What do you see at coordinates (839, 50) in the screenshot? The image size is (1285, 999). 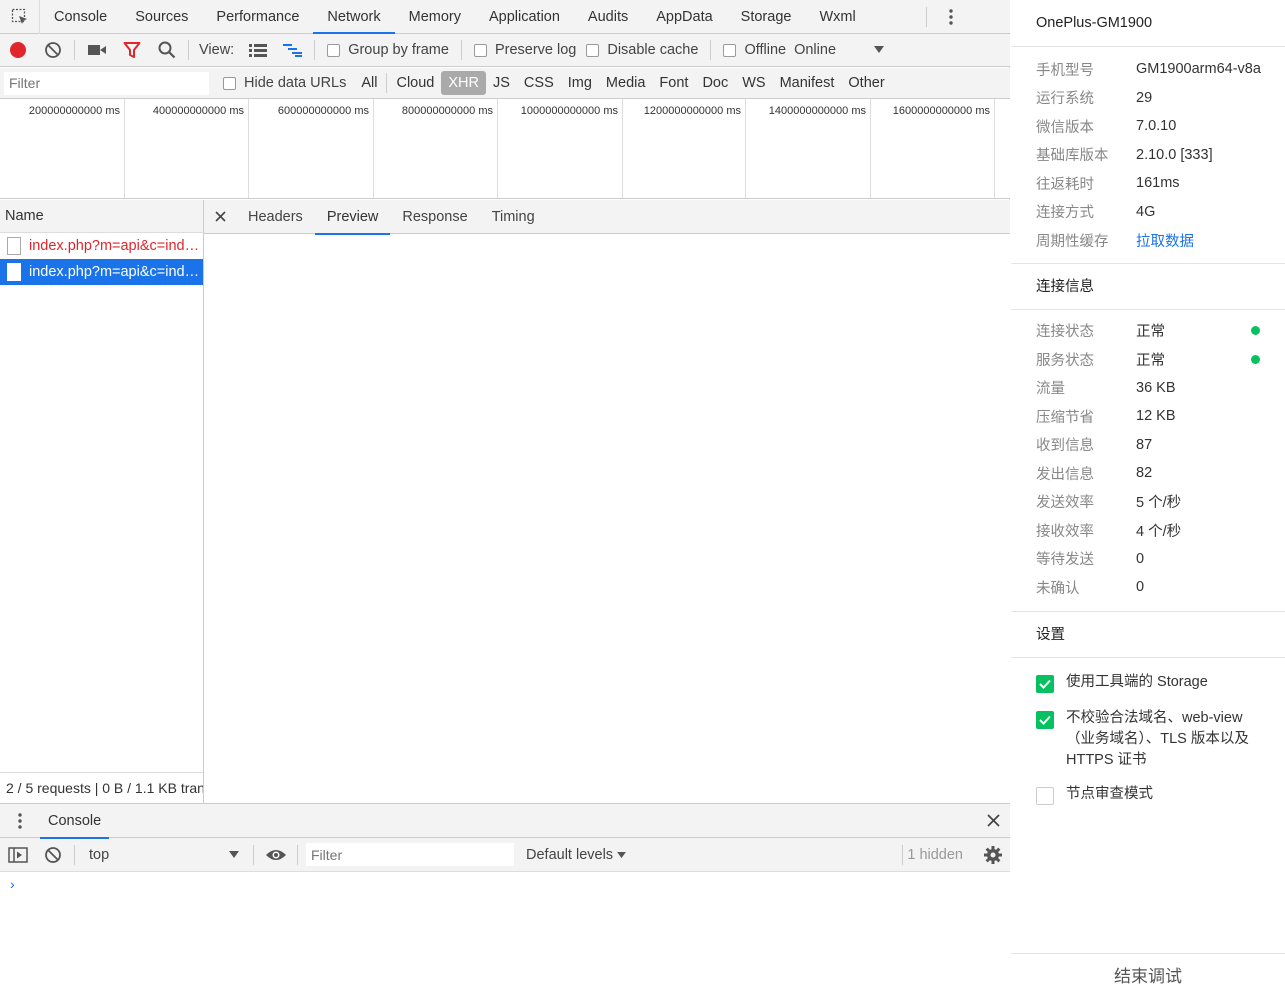 I see `throttling-select: Online` at bounding box center [839, 50].